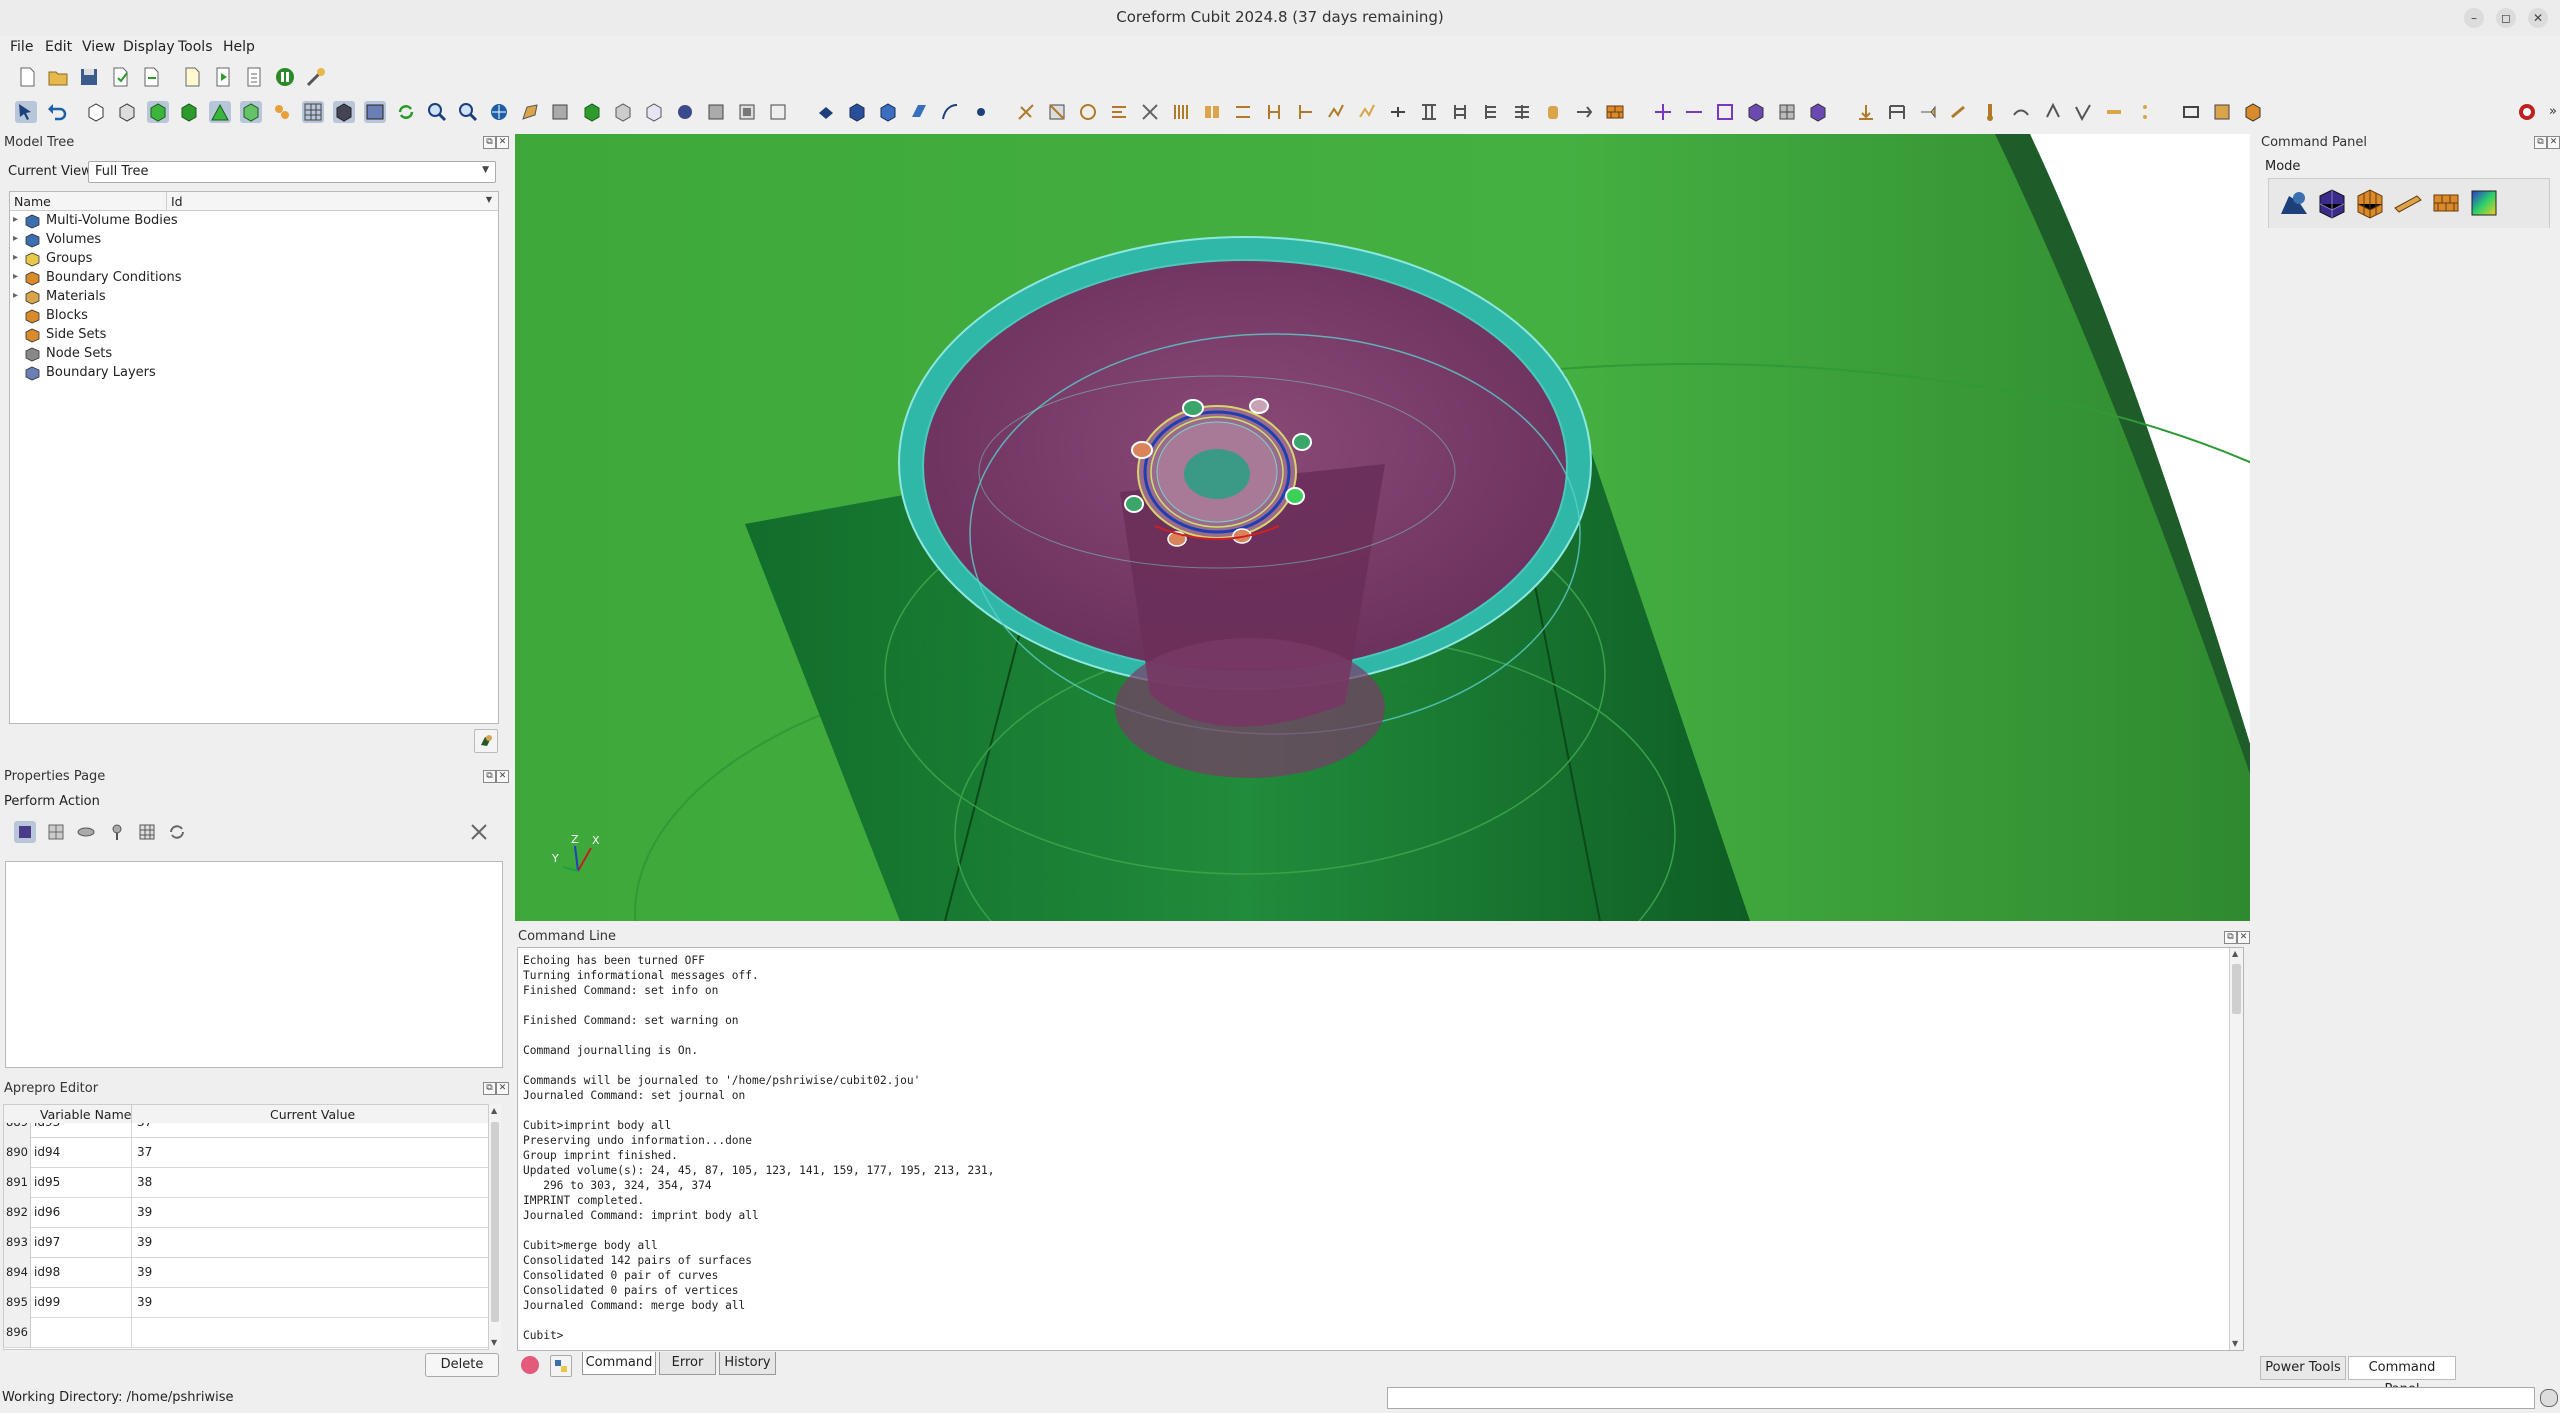 The height and width of the screenshot is (1413, 2560). I want to click on brick-wall-icon, so click(1615, 112).